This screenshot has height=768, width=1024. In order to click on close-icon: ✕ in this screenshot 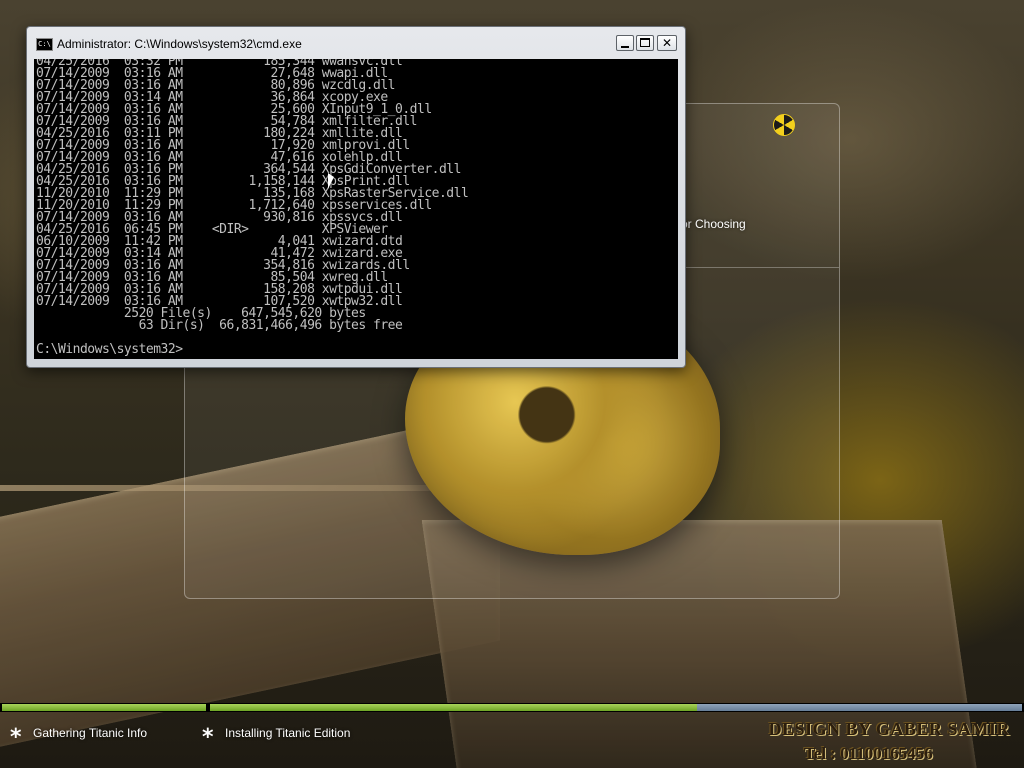, I will do `click(667, 43)`.